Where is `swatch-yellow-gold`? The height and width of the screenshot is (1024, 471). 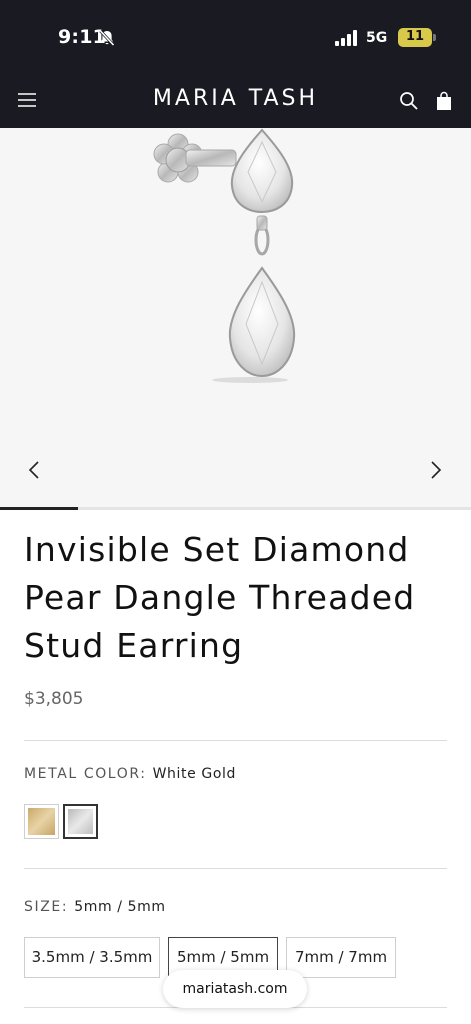 swatch-yellow-gold is located at coordinates (41, 821).